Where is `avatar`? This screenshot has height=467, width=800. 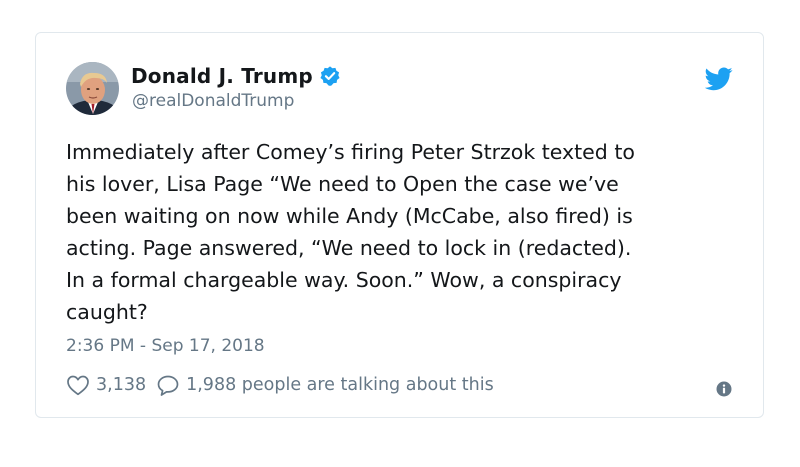
avatar is located at coordinates (92, 88).